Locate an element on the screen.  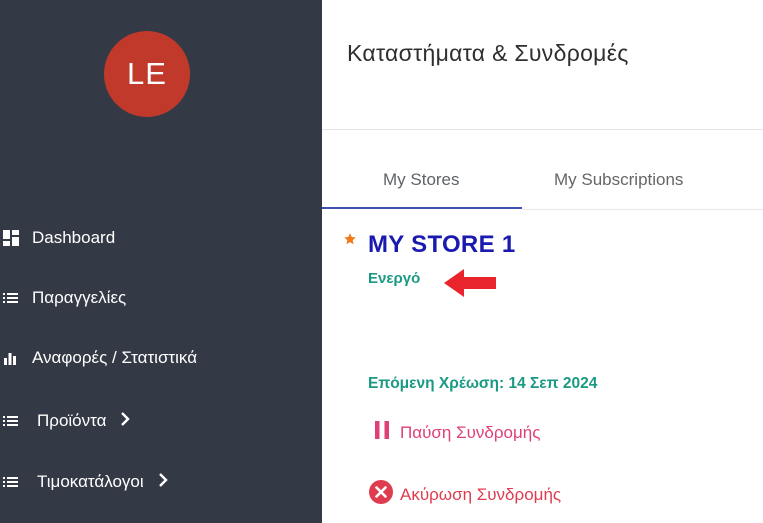
next-charge-date: Επόμενη Χρέωση: 14 Σεπ 2024 is located at coordinates (483, 383).